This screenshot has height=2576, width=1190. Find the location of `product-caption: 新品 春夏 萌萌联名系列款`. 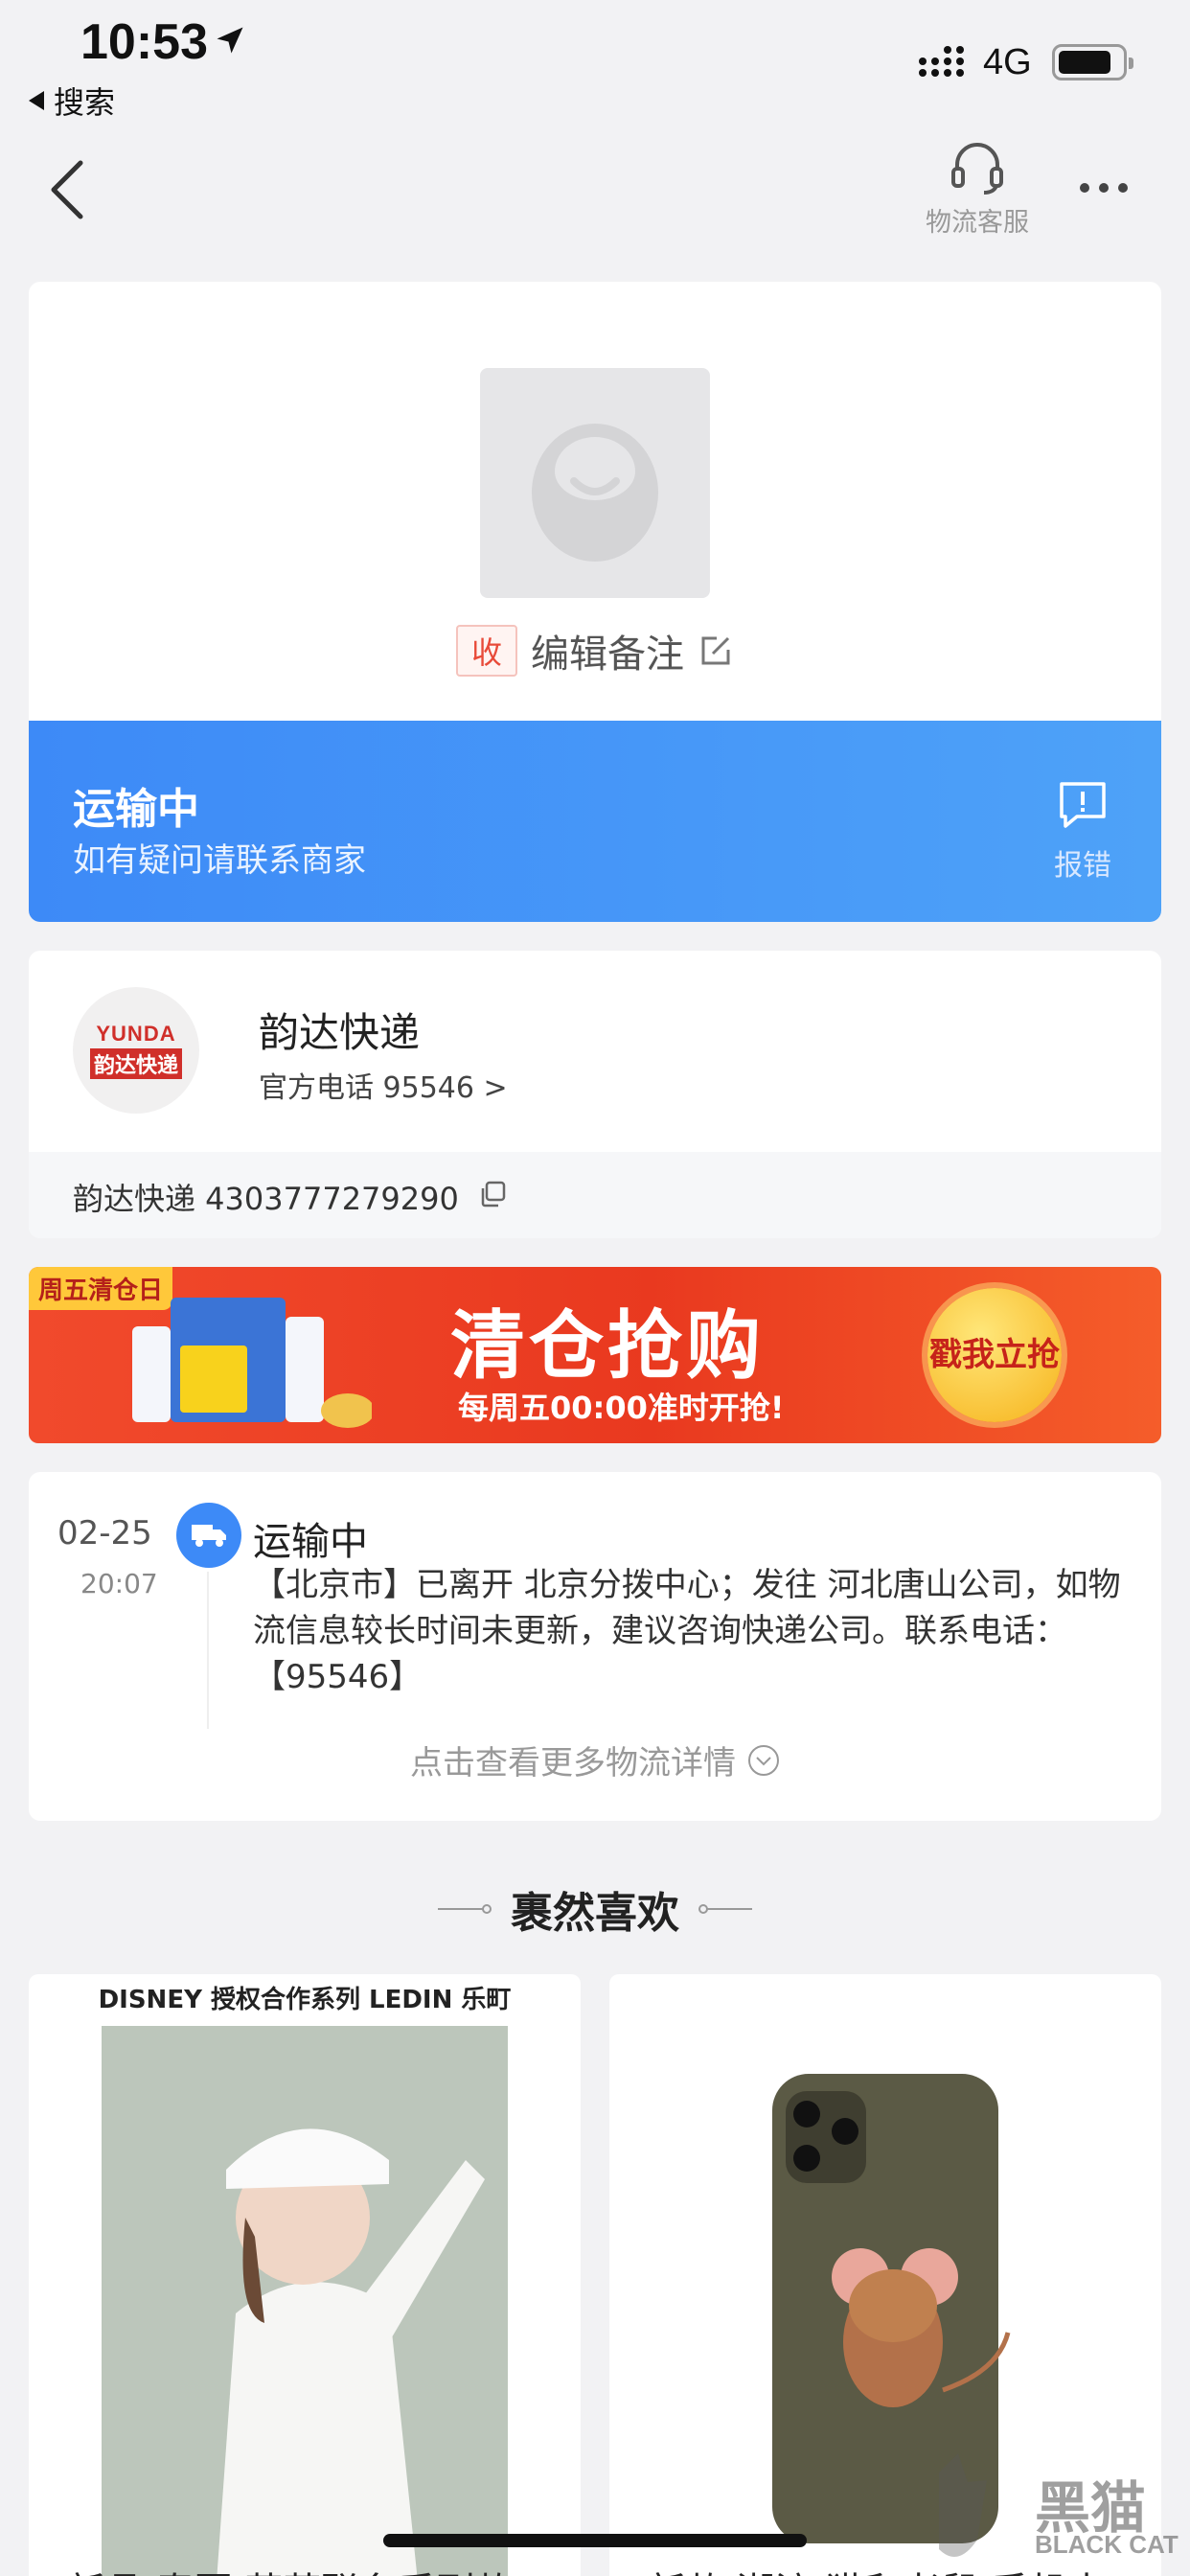

product-caption: 新品 春夏 萌萌联名系列款 is located at coordinates (290, 2568).